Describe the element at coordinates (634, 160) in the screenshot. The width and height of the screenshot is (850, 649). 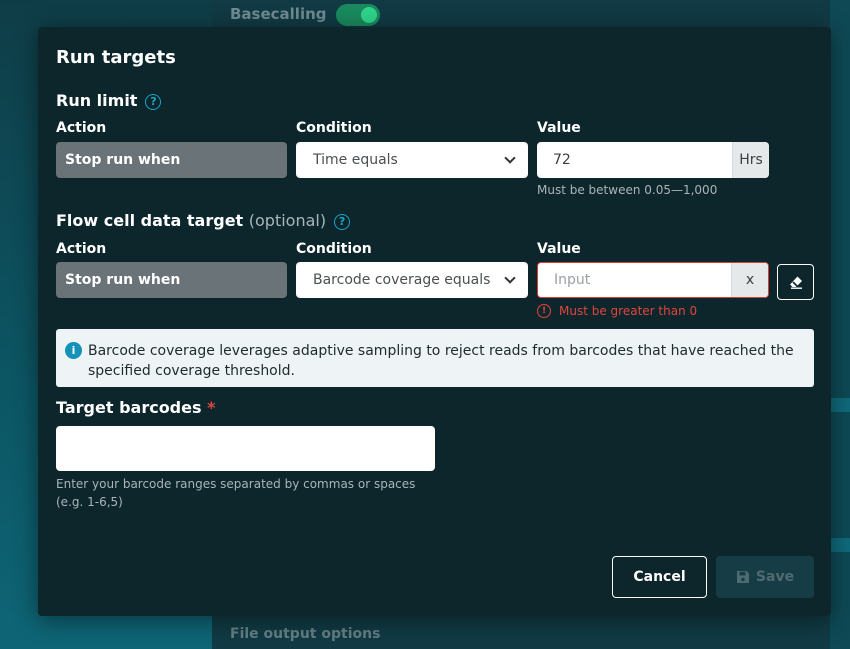
I see `run-limit-value-input` at that location.